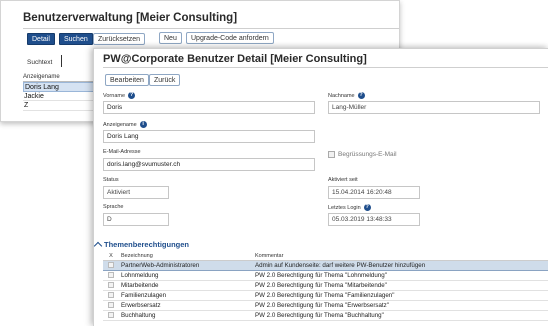 This screenshot has height=326, width=548. What do you see at coordinates (165, 80) in the screenshot?
I see `back-button: Zurück` at bounding box center [165, 80].